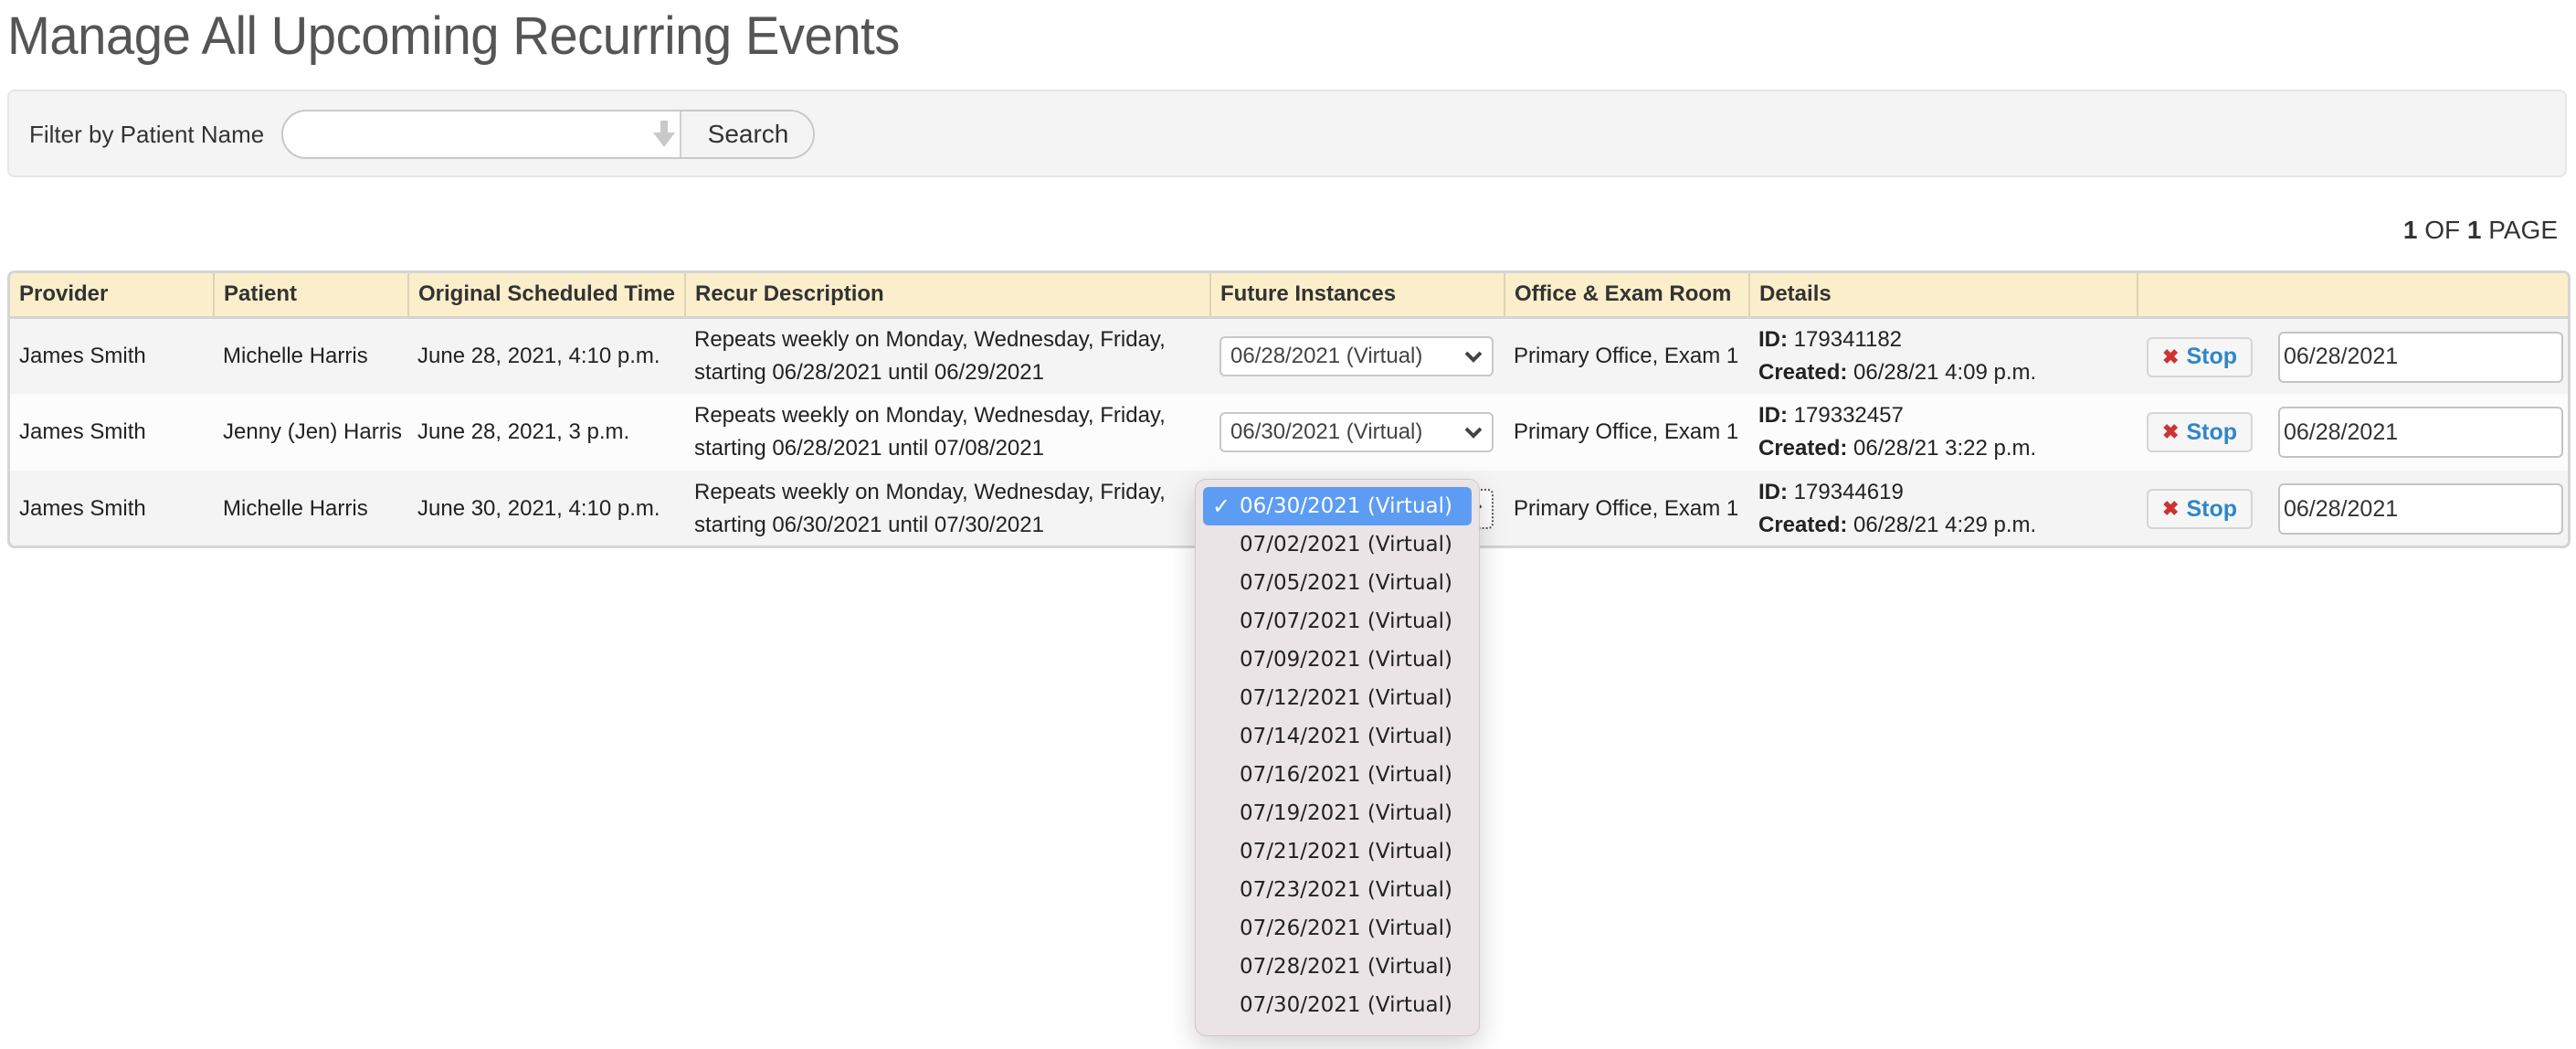 This screenshot has height=1049, width=2576. Describe the element at coordinates (453, 36) in the screenshot. I see `page-title: Manage All Upcoming Recurring Events` at that location.